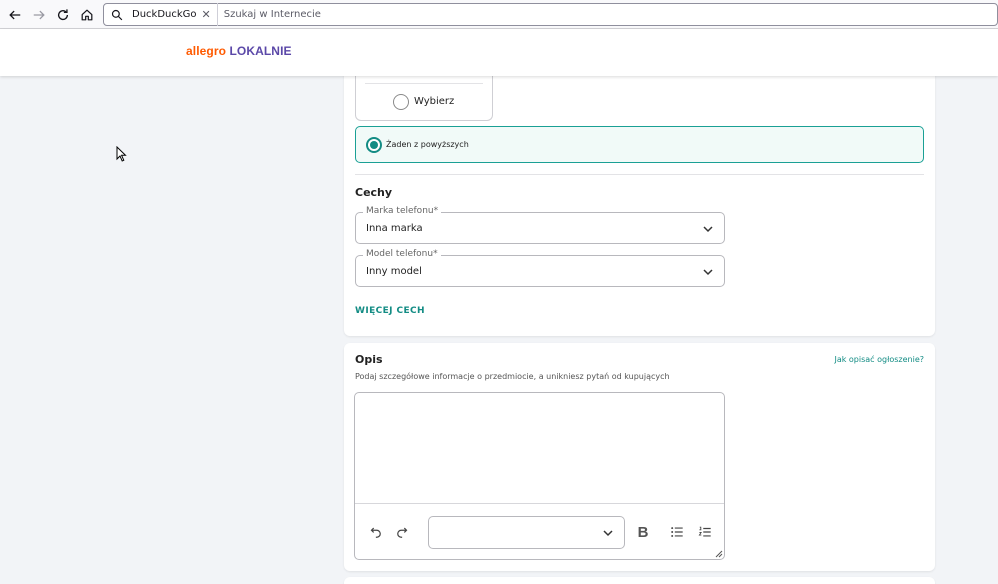 Image resolution: width=998 pixels, height=584 pixels. I want to click on browser-toolbar: DuckDuckGo ✕ Szukaj w Internecie, so click(499, 14).